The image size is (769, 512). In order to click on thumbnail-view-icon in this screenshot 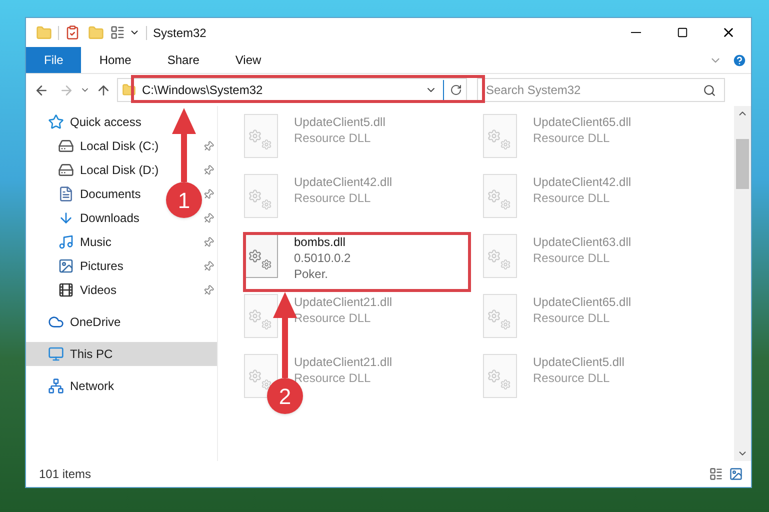, I will do `click(736, 474)`.